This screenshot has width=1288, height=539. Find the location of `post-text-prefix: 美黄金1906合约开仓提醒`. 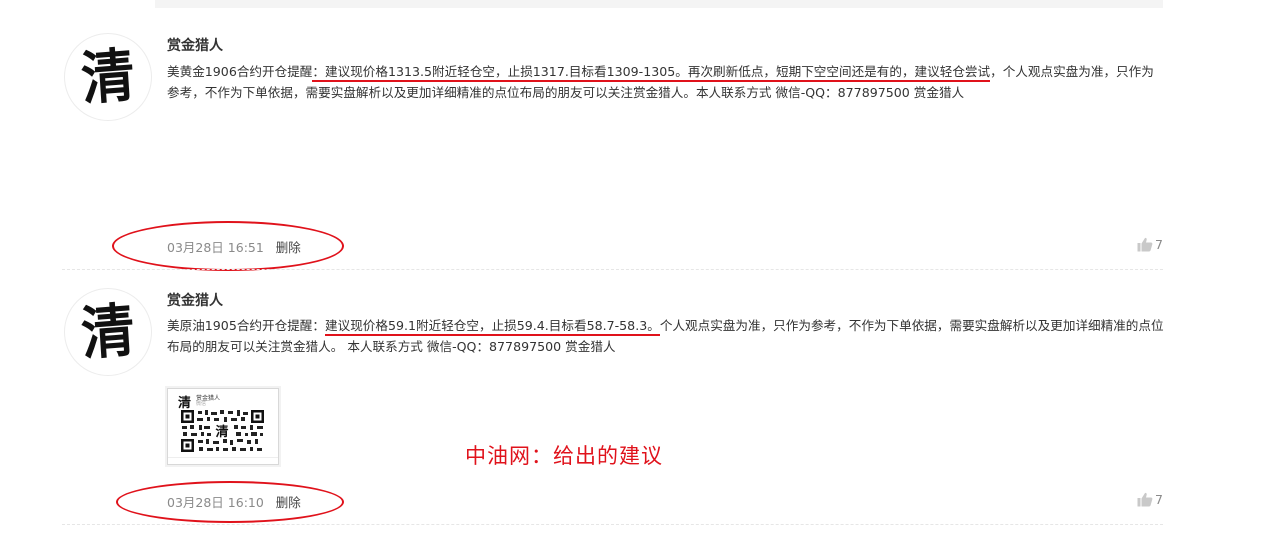

post-text-prefix: 美黄金1906合约开仓提醒 is located at coordinates (240, 71).